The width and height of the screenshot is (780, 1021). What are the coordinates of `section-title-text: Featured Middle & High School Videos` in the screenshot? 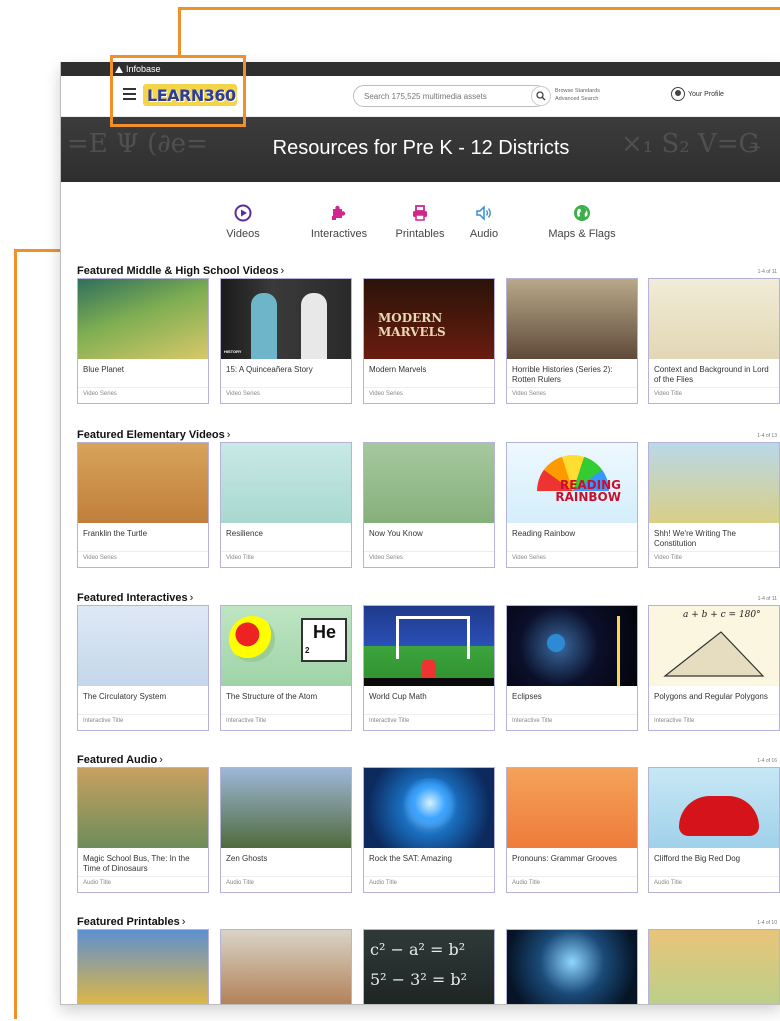 It's located at (178, 271).